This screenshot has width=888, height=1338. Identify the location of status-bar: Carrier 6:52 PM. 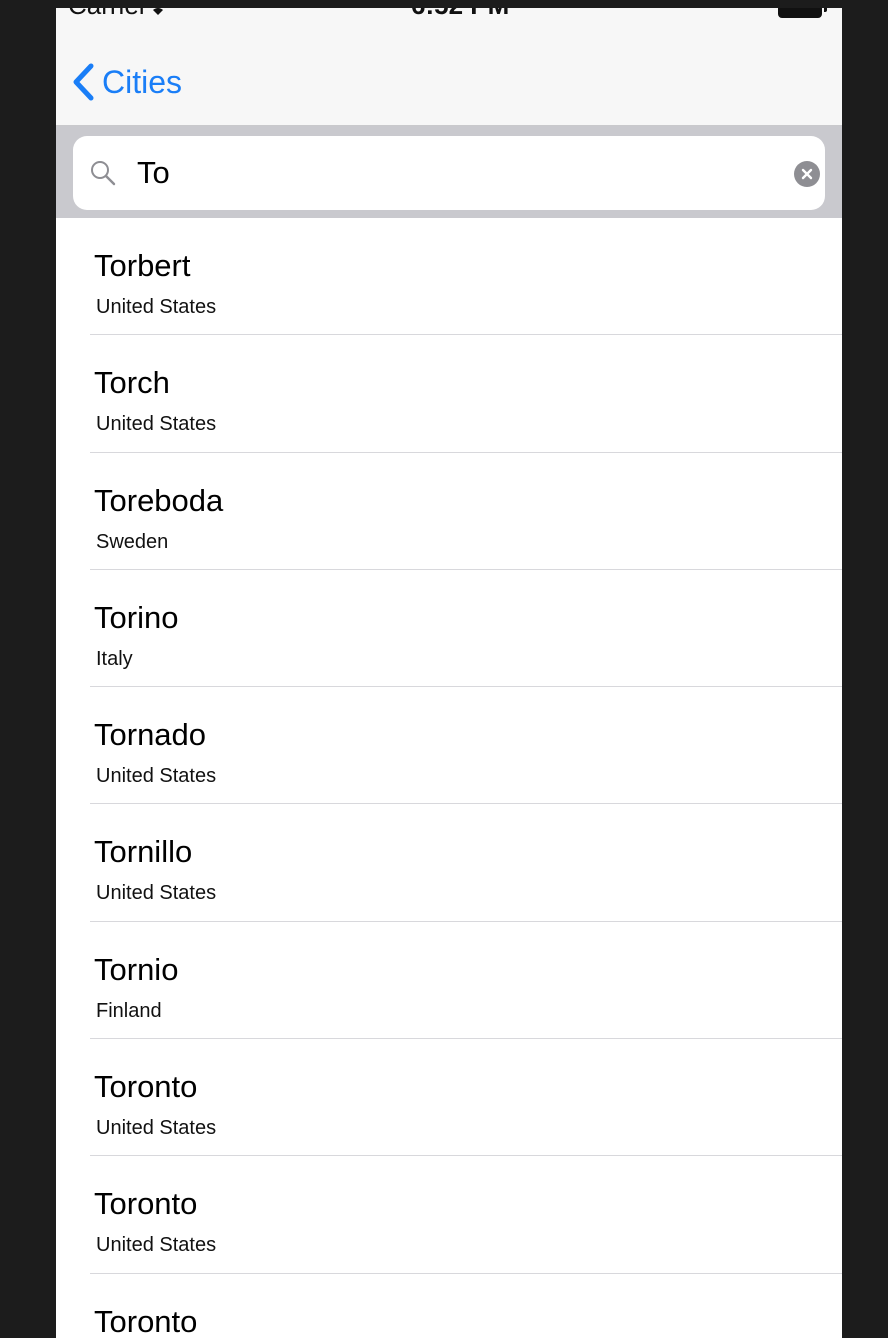
(449, 17).